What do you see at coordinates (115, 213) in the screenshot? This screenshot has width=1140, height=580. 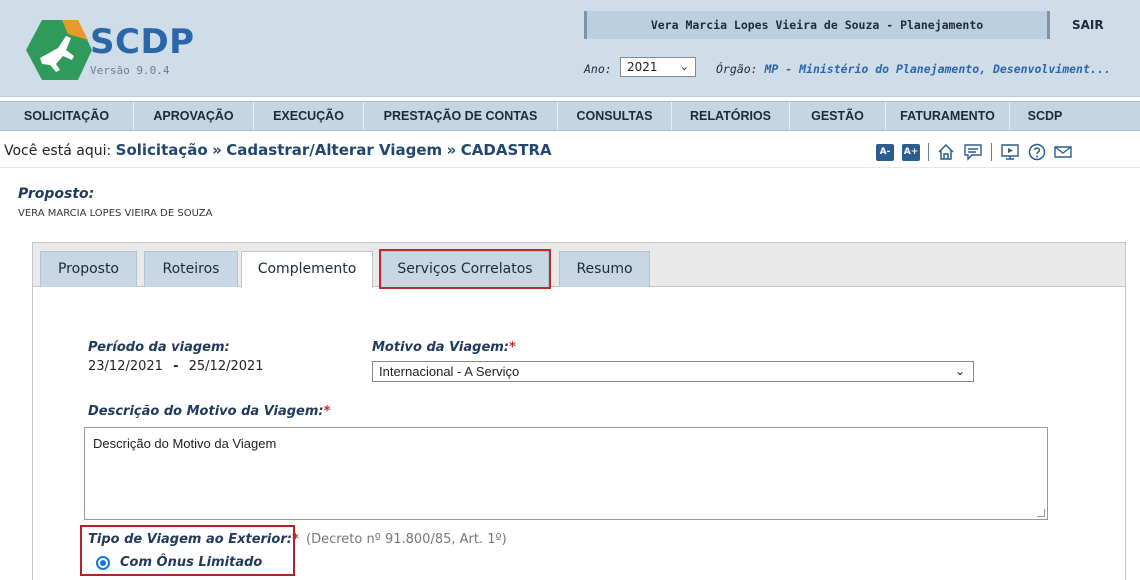 I see `proposto-name: VERA MARCIA LOPES VIEIRA DE SOUZA` at bounding box center [115, 213].